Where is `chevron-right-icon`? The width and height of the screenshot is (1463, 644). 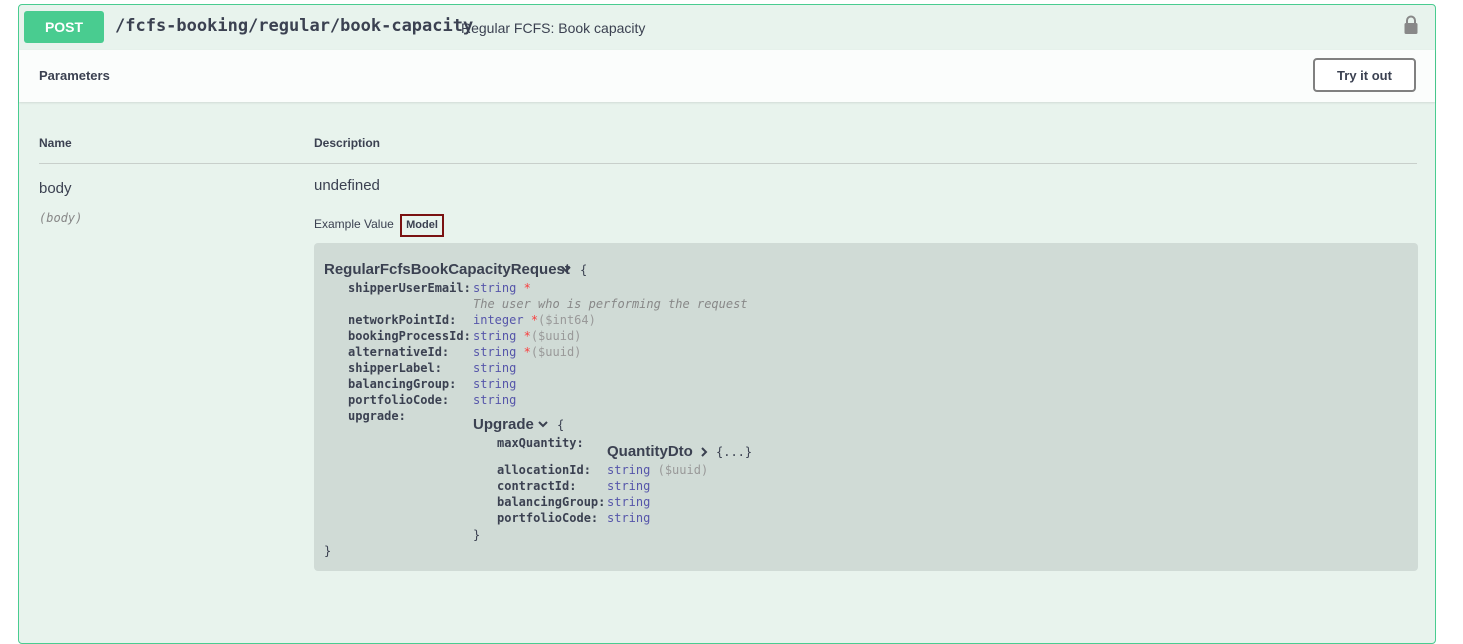 chevron-right-icon is located at coordinates (704, 454).